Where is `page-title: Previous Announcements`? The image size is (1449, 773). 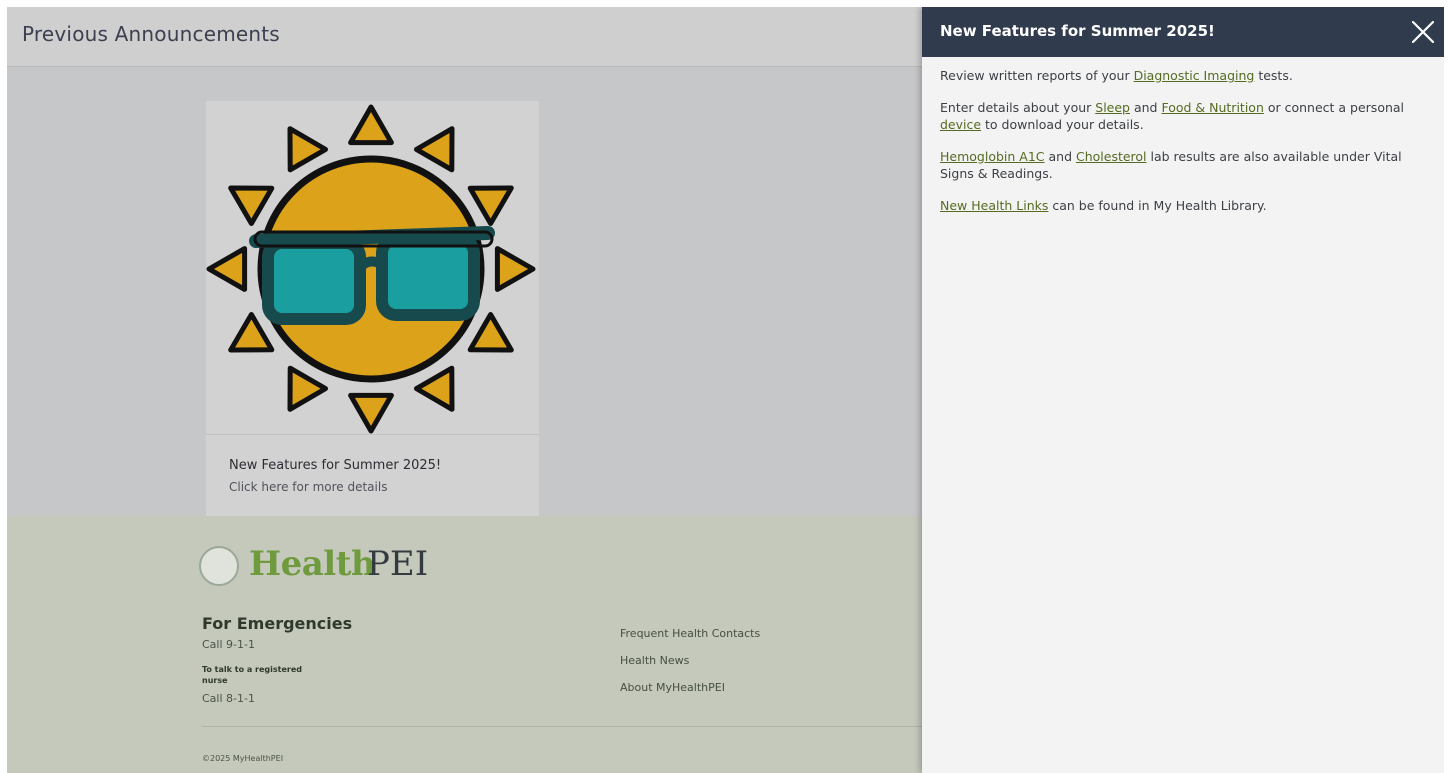
page-title: Previous Announcements is located at coordinates (151, 34).